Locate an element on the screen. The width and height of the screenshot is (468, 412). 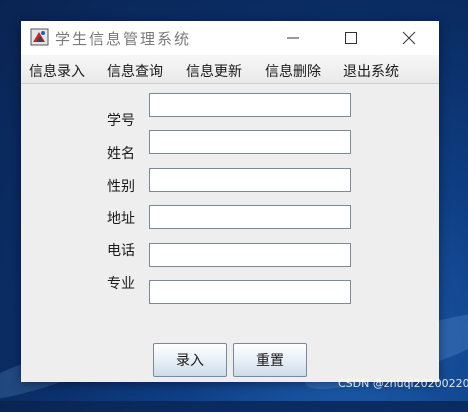
menu-item-exit: 退出系统 is located at coordinates (371, 71).